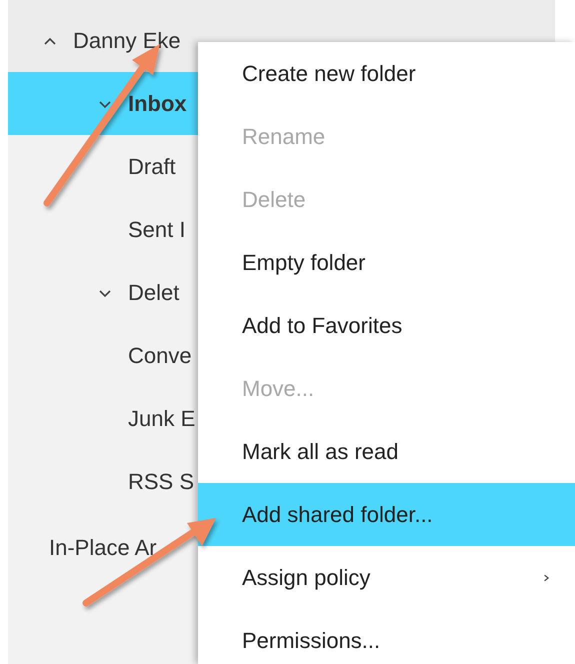  Describe the element at coordinates (157, 104) in the screenshot. I see `folder-name: Inbox` at that location.